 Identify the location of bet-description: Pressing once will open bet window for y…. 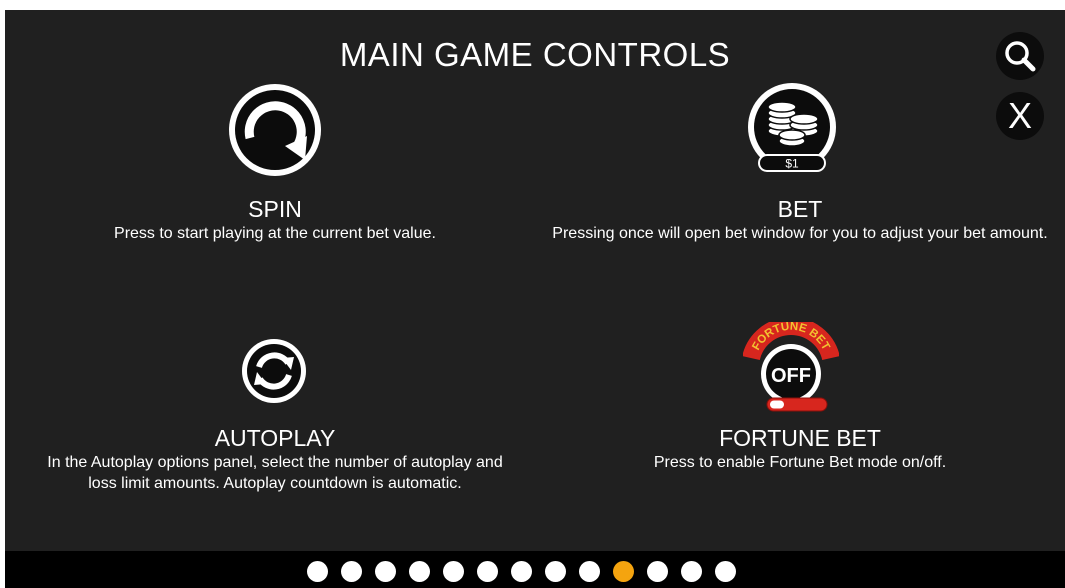
(800, 233).